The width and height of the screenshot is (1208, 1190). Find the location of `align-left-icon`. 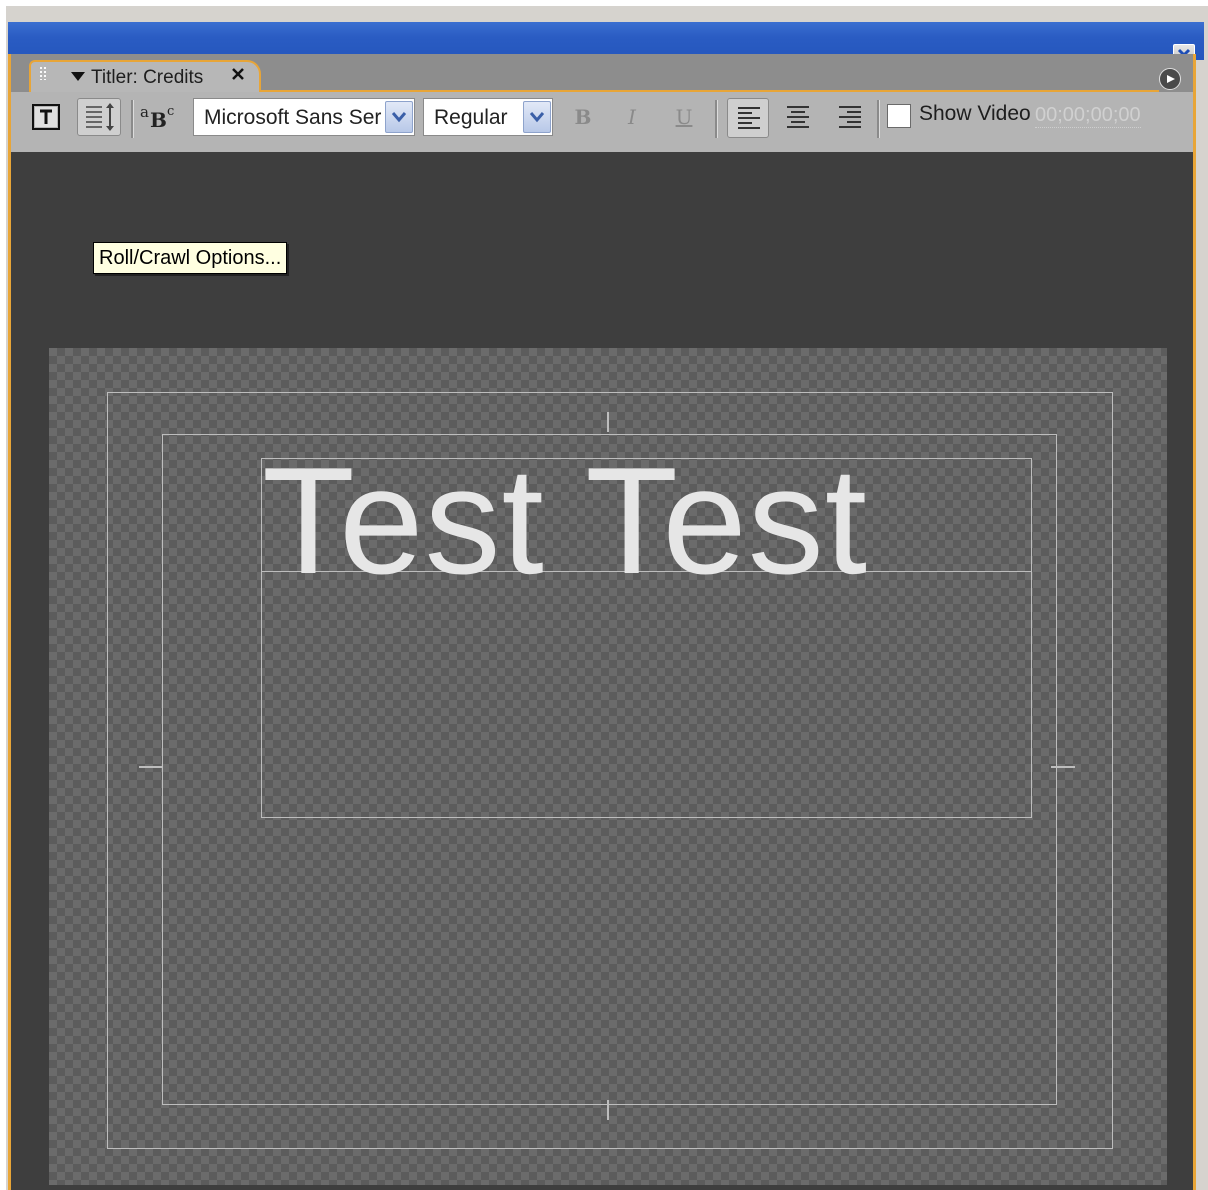

align-left-icon is located at coordinates (749, 118).